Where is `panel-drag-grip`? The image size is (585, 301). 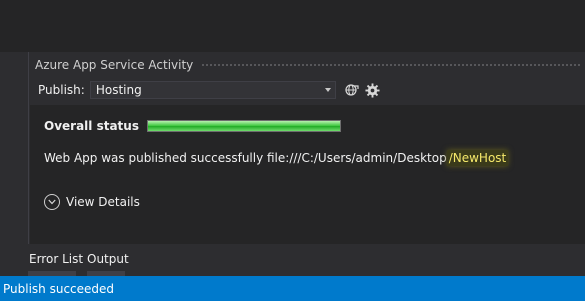
panel-drag-grip is located at coordinates (390, 65).